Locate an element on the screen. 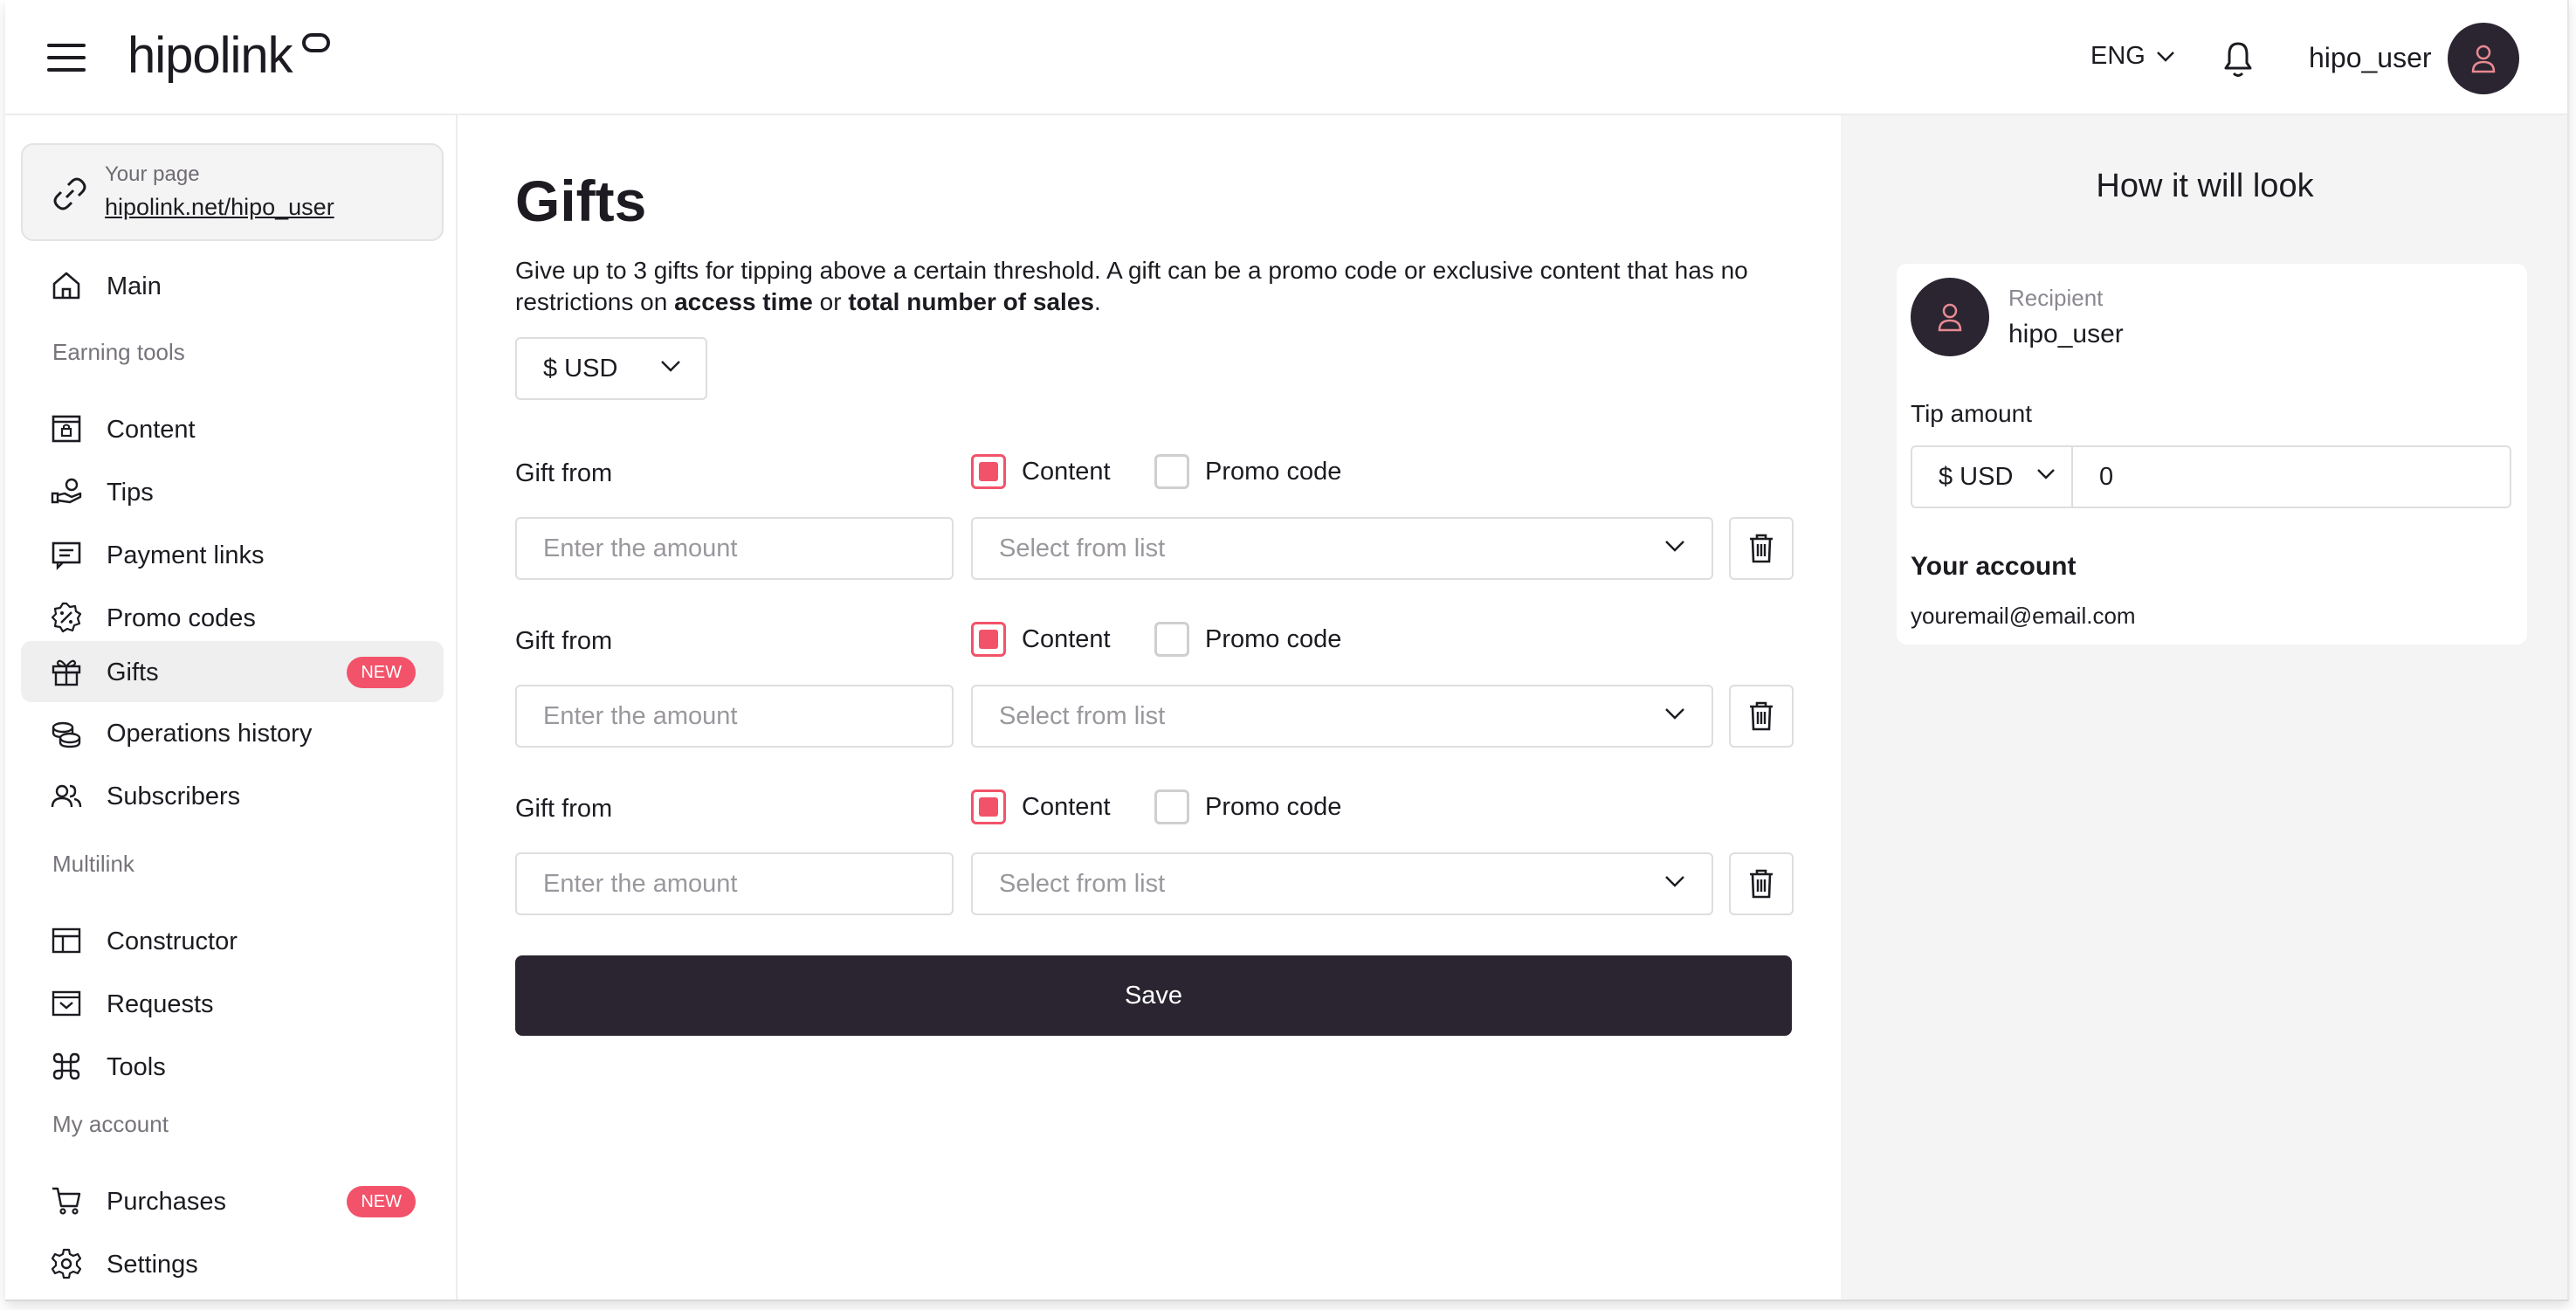 Image resolution: width=2576 pixels, height=1310 pixels. coins-icon is located at coordinates (66, 734).